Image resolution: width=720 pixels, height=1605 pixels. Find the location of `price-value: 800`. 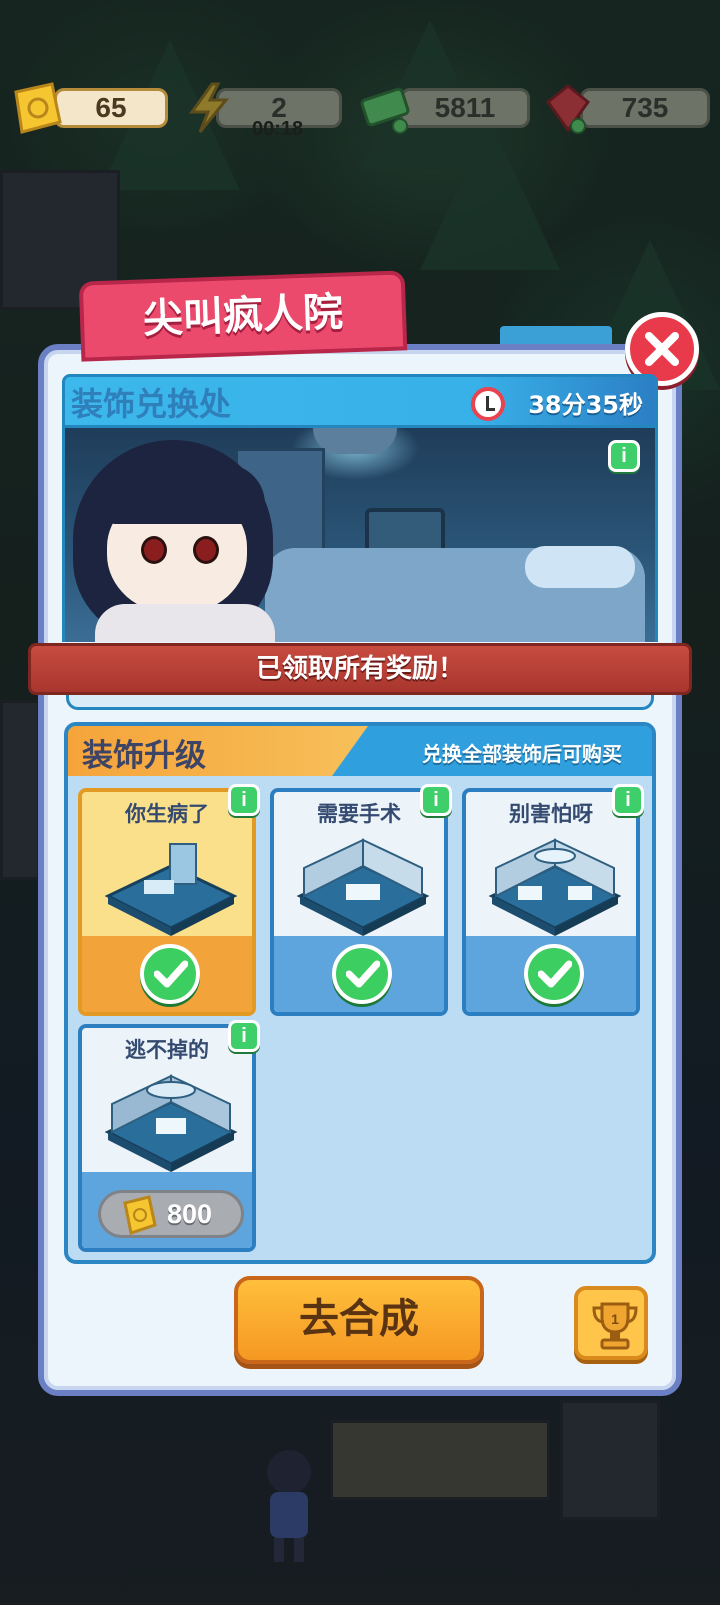

price-value: 800 is located at coordinates (190, 1214).